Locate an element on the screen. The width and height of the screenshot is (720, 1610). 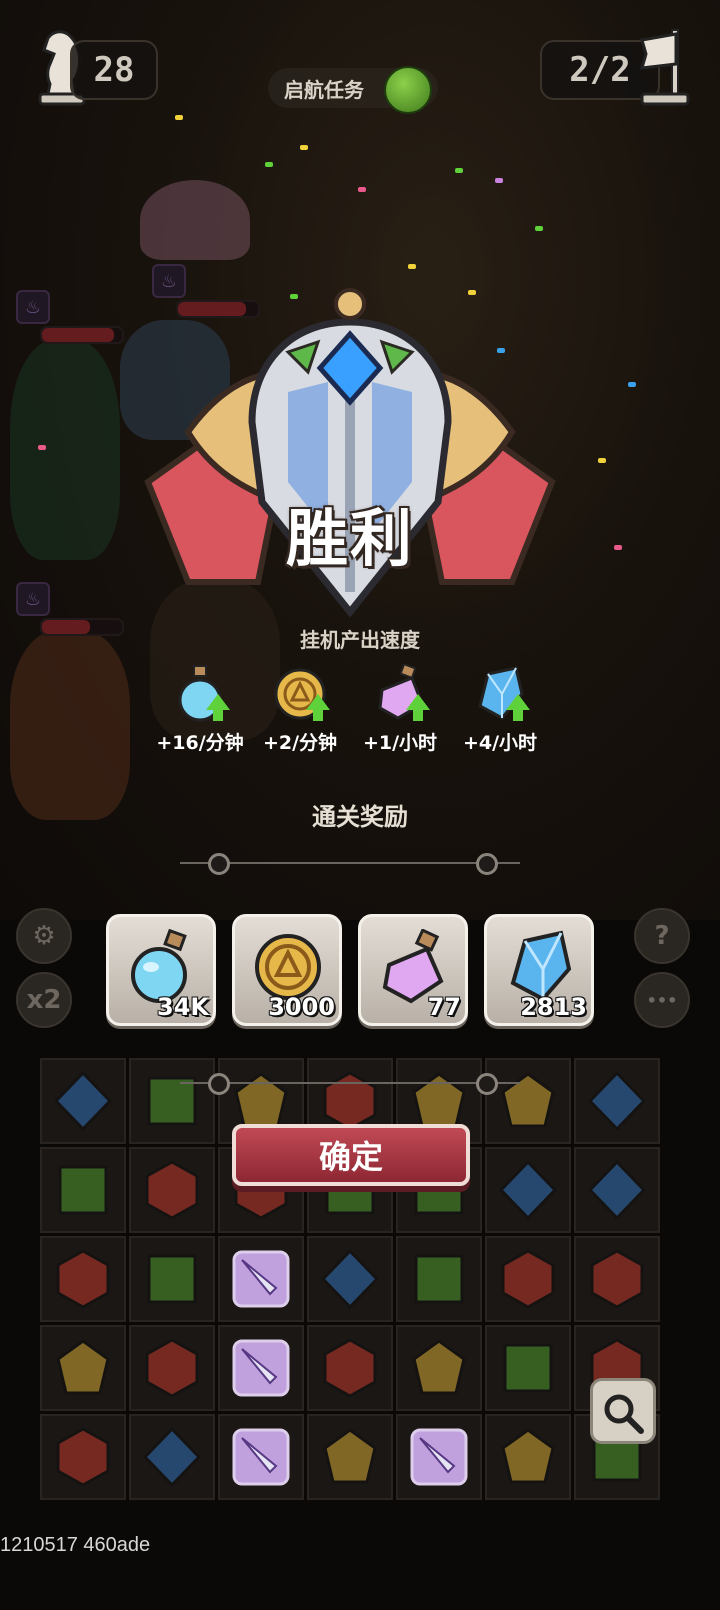
reward-card-gold-coin: 3000 is located at coordinates (287, 970).